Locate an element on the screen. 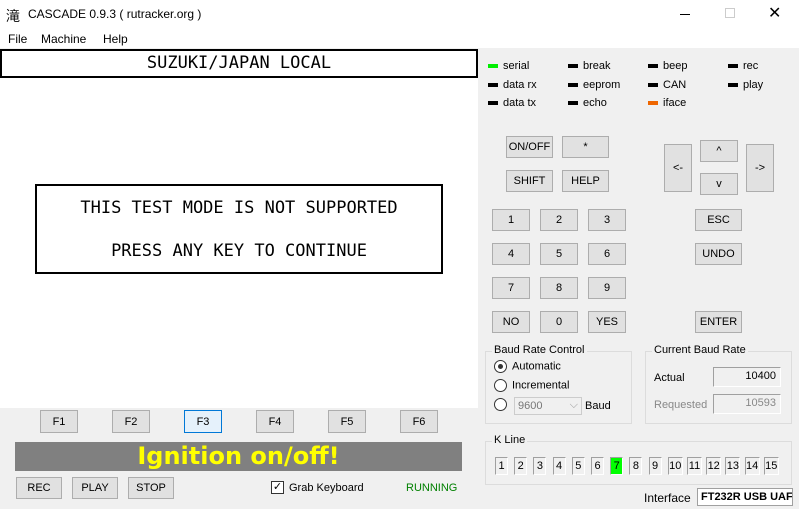  down-arrow-button: v is located at coordinates (719, 184).